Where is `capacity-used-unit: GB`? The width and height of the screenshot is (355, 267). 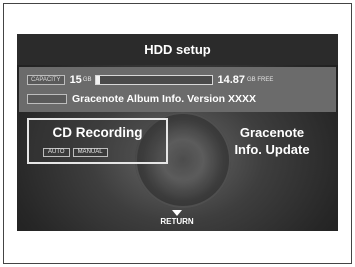 capacity-used-unit: GB is located at coordinates (87, 80).